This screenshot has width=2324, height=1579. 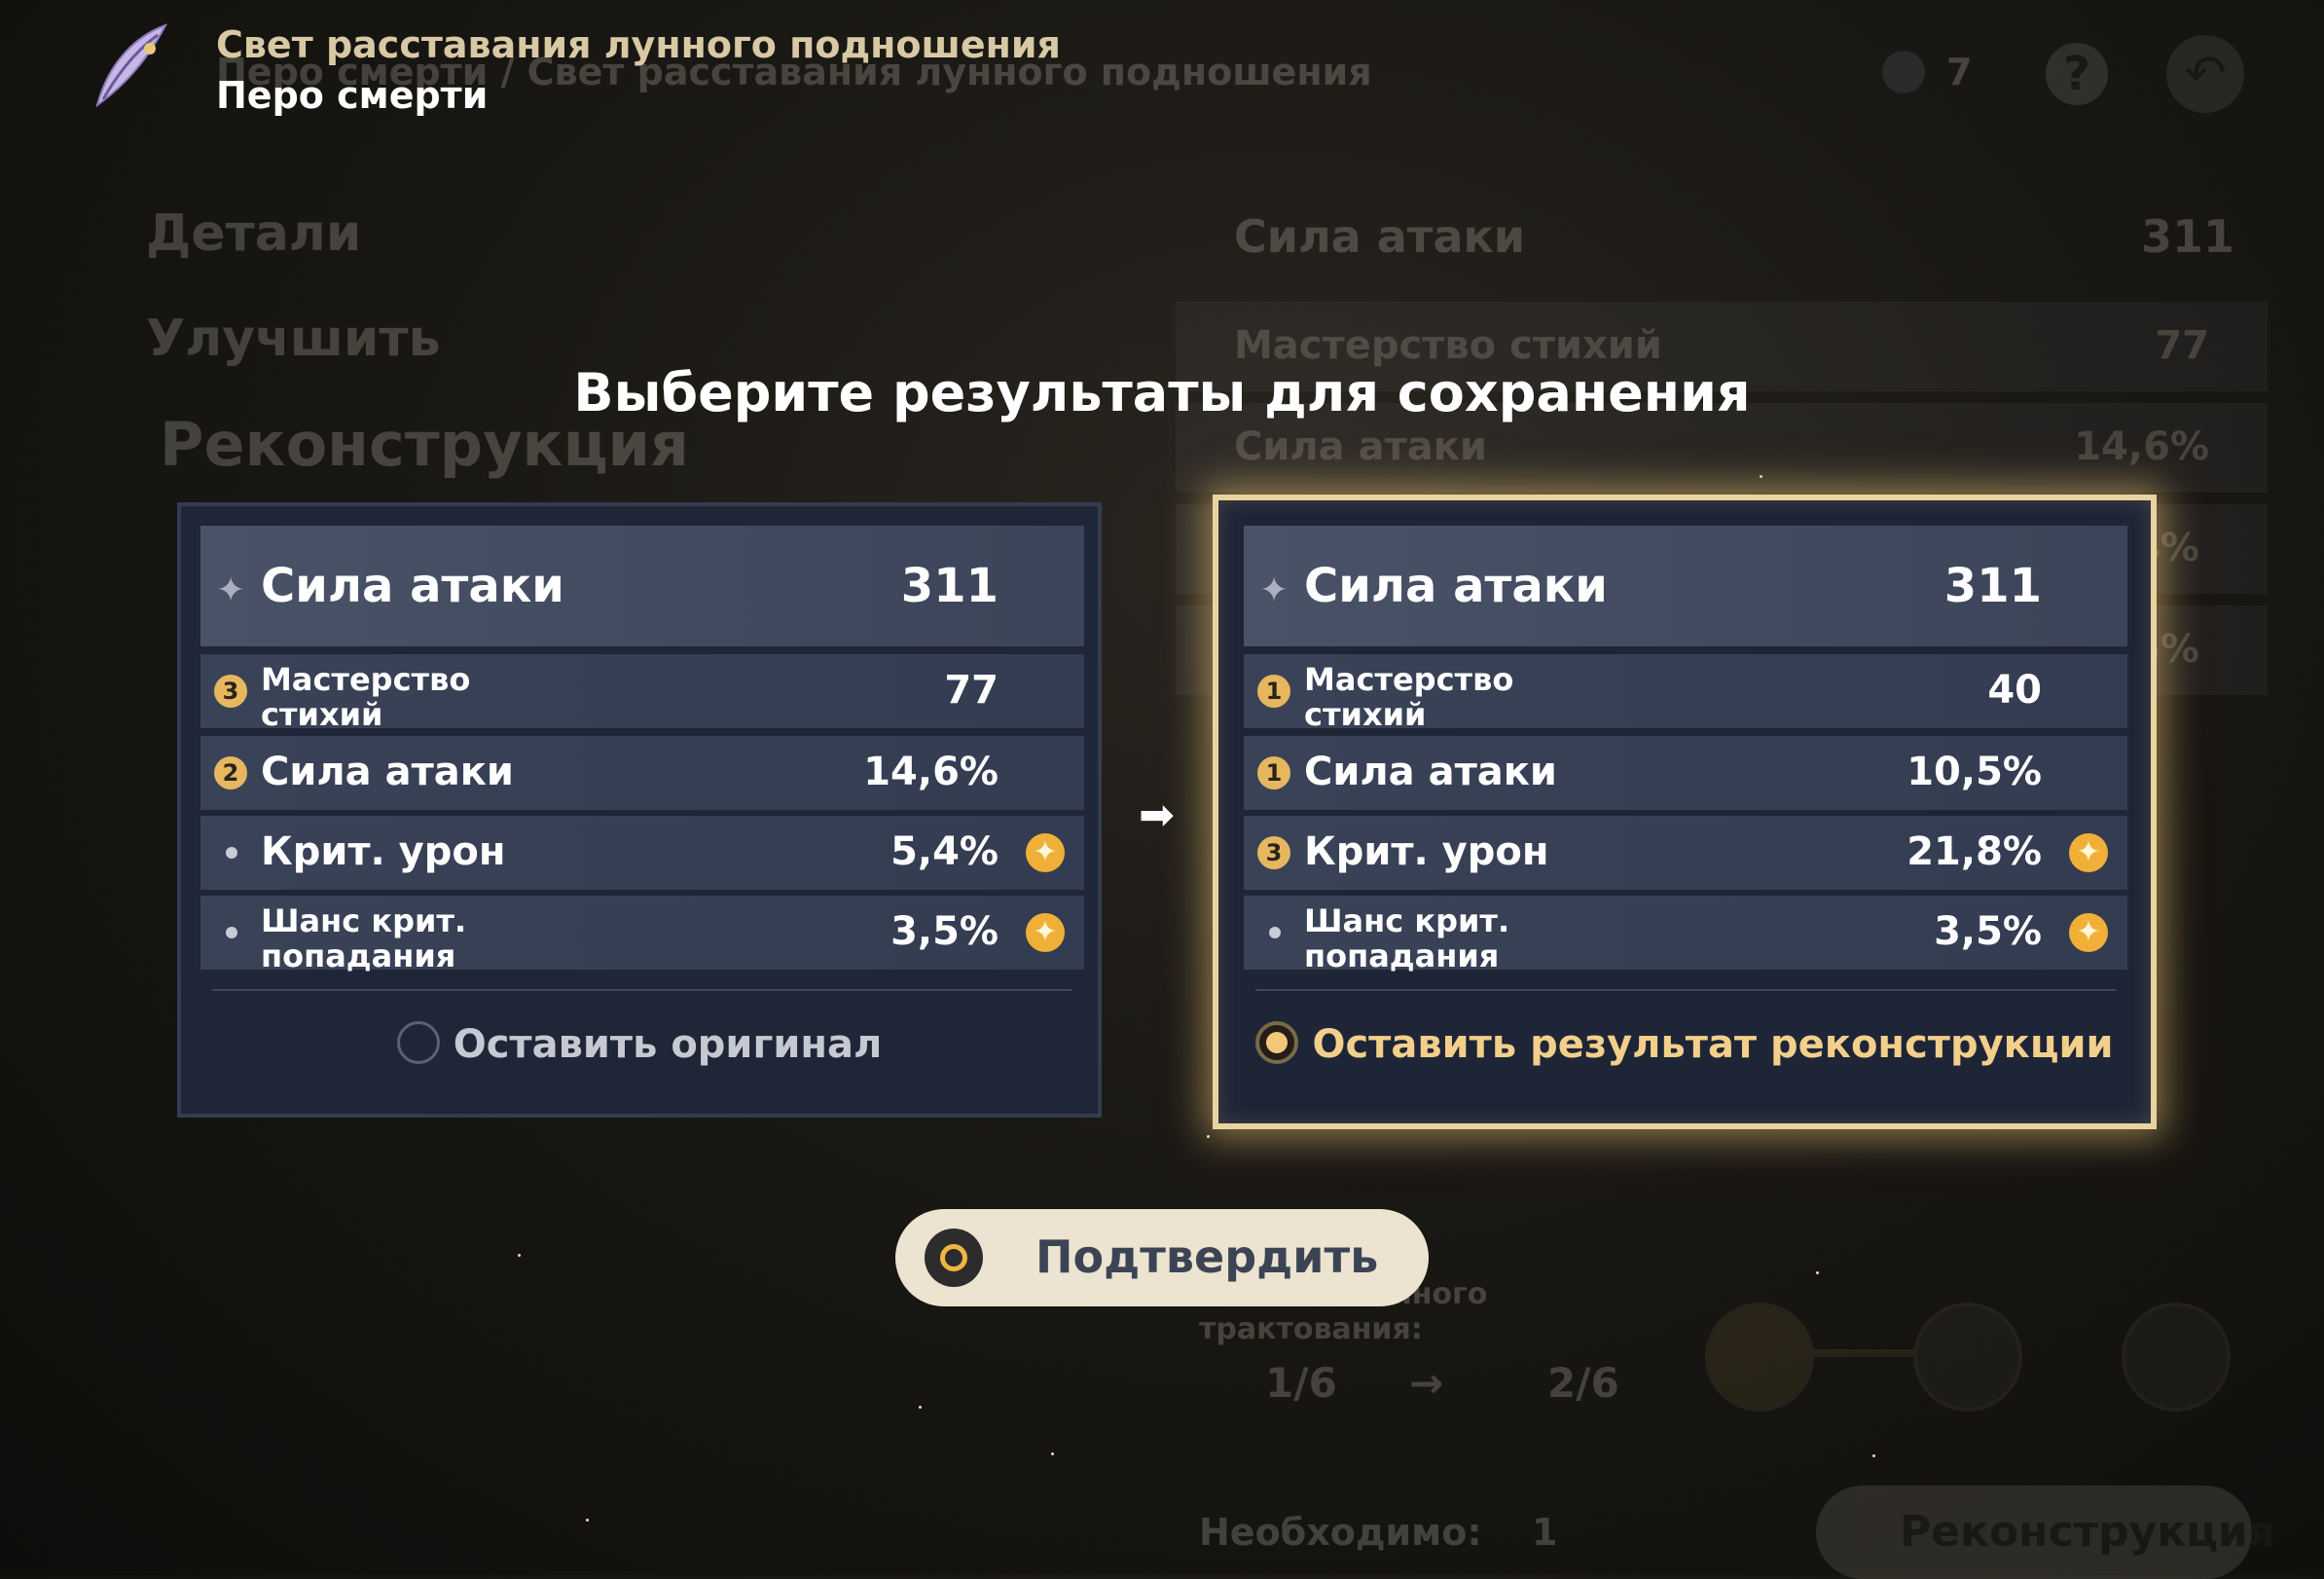 I want to click on option-label: Оставить оригинал, so click(x=668, y=1044).